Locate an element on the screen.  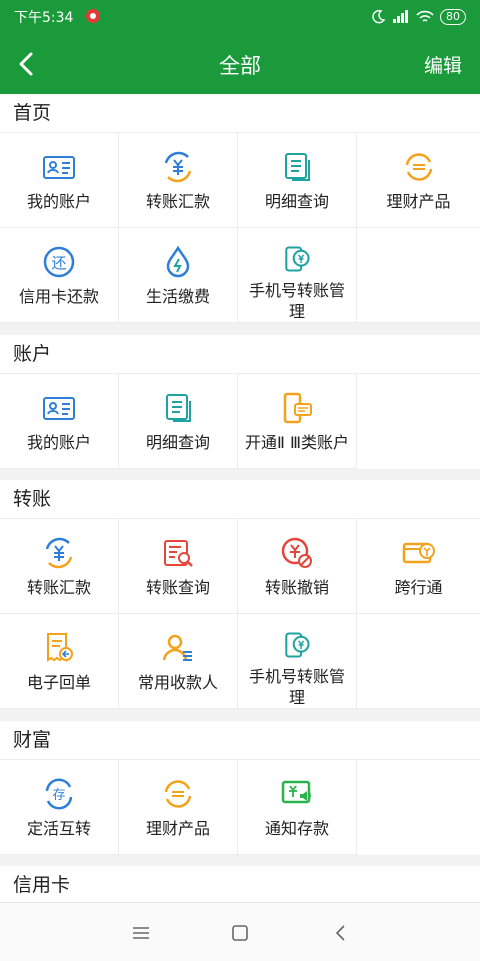
grid-item-label: 转账撤销 is located at coordinates (296, 587).